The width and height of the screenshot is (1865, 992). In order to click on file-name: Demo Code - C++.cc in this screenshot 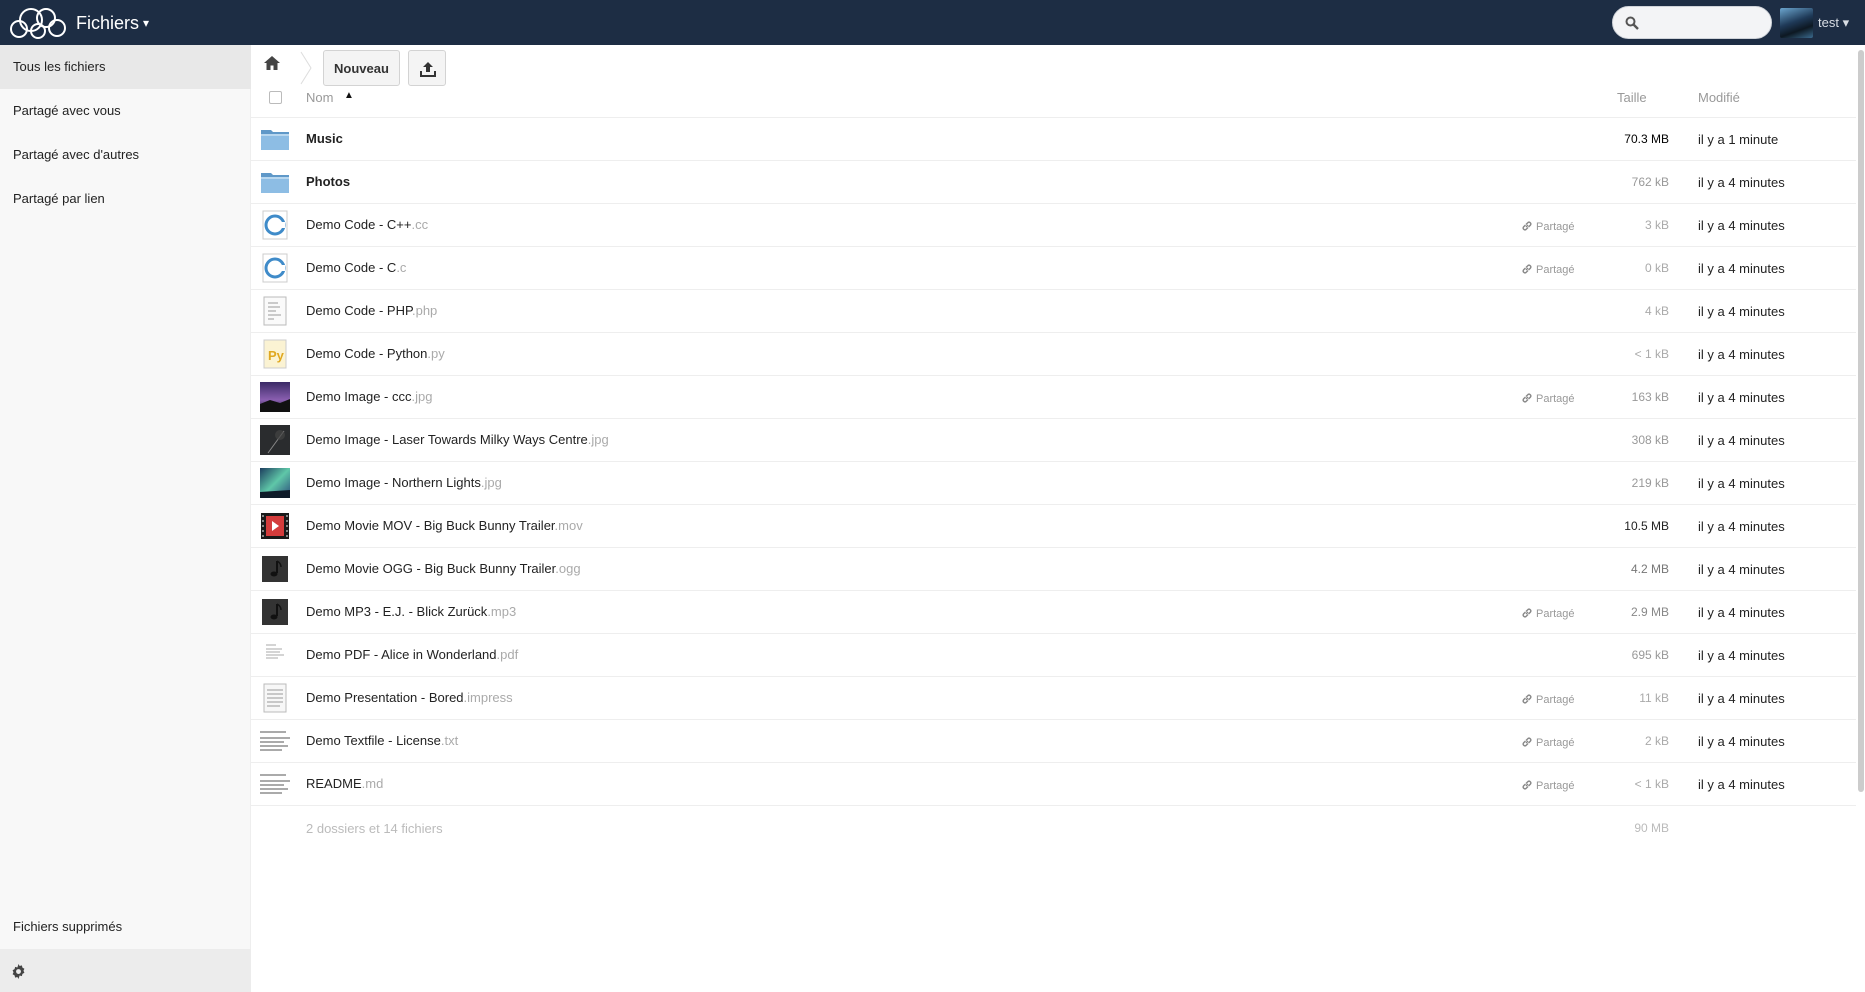, I will do `click(367, 224)`.